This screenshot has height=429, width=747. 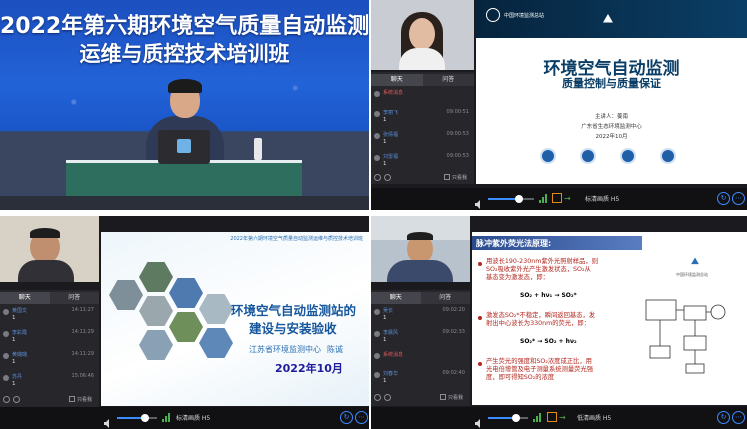 What do you see at coordinates (540, 369) in the screenshot?
I see `para3-line2: 光电倍增管及电子测量系统测量荧光强` at bounding box center [540, 369].